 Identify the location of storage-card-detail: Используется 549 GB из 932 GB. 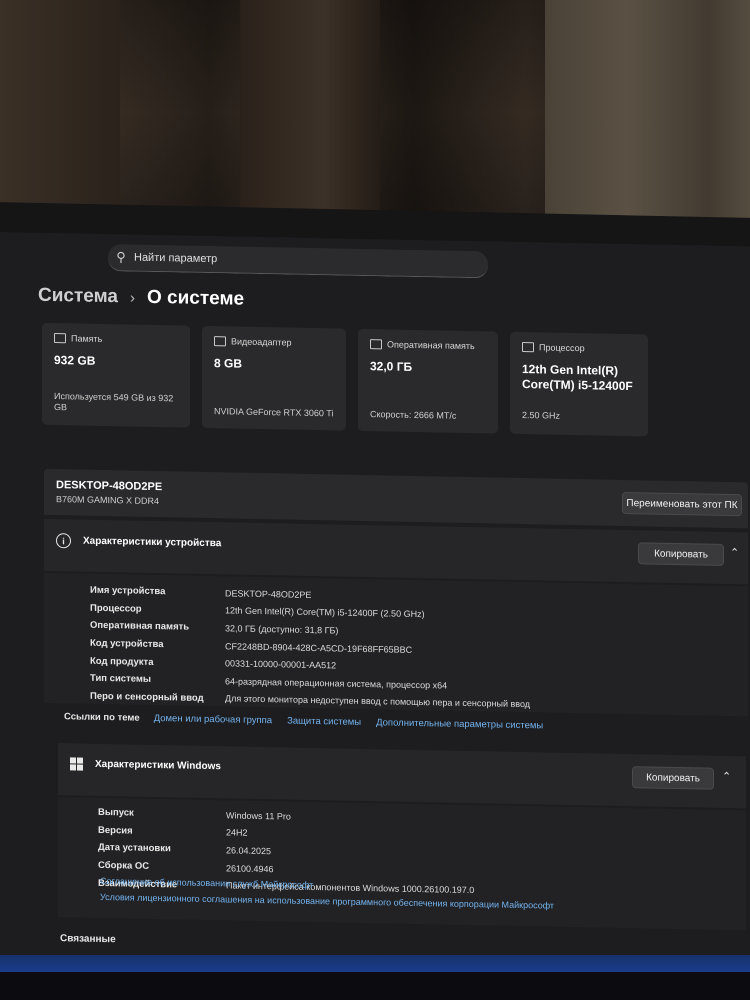
(114, 402).